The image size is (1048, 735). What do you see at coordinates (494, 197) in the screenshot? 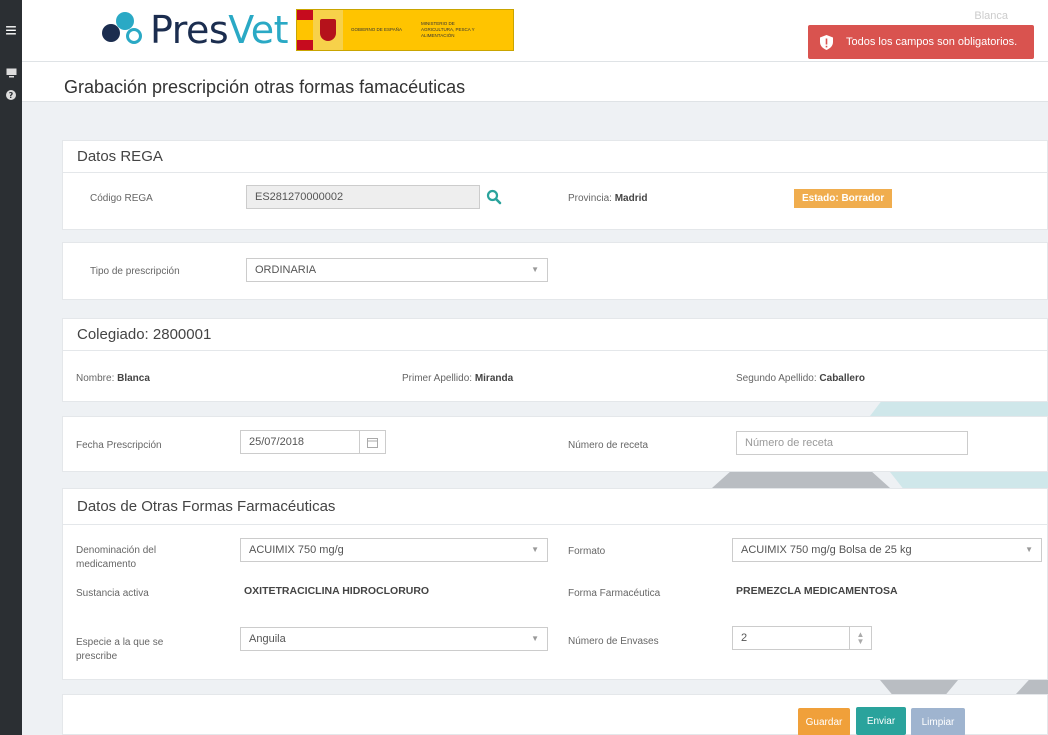
I see `search-icon` at bounding box center [494, 197].